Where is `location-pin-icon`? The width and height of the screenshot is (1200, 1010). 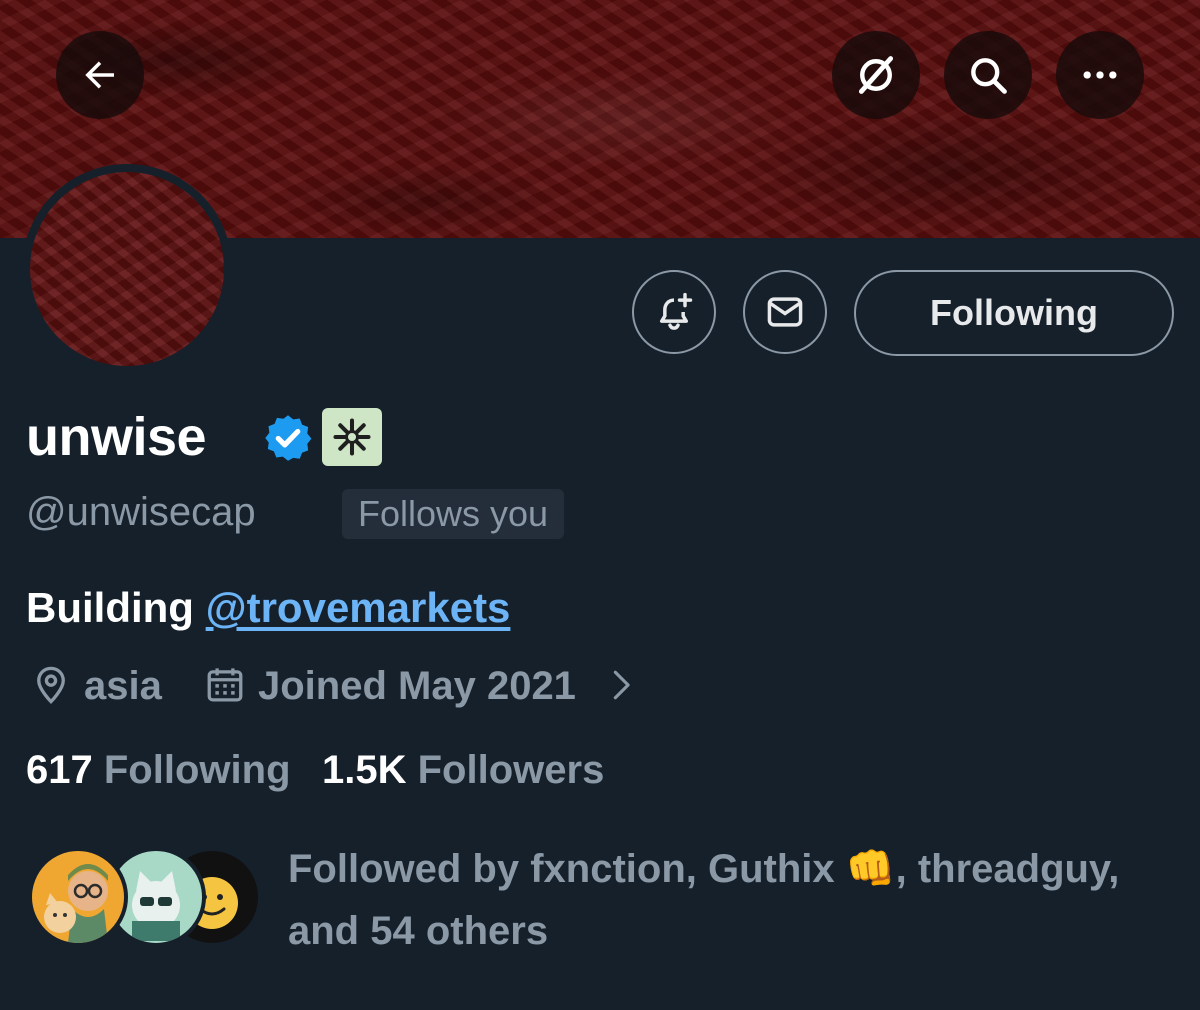 location-pin-icon is located at coordinates (51, 685).